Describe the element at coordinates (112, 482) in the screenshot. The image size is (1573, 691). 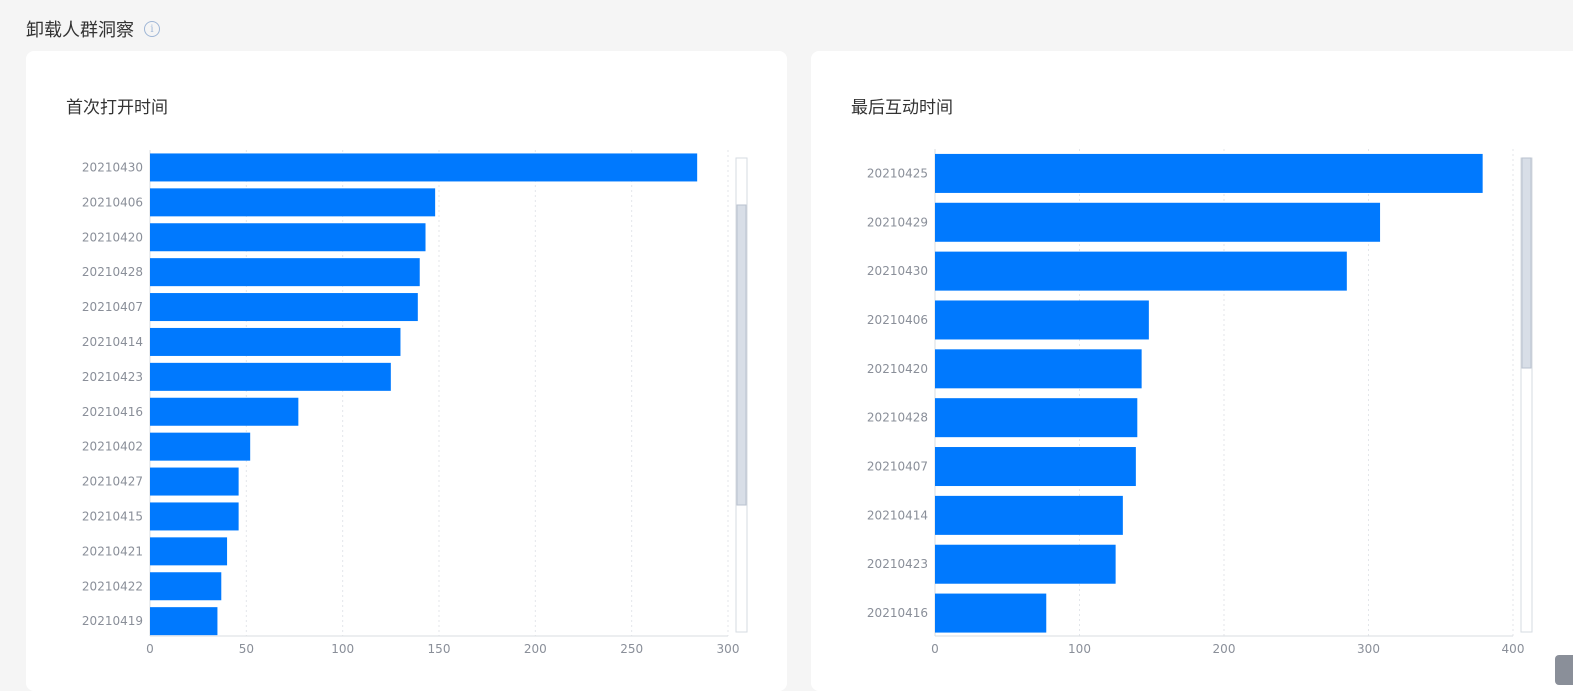
I see `category-label: 20210427` at that location.